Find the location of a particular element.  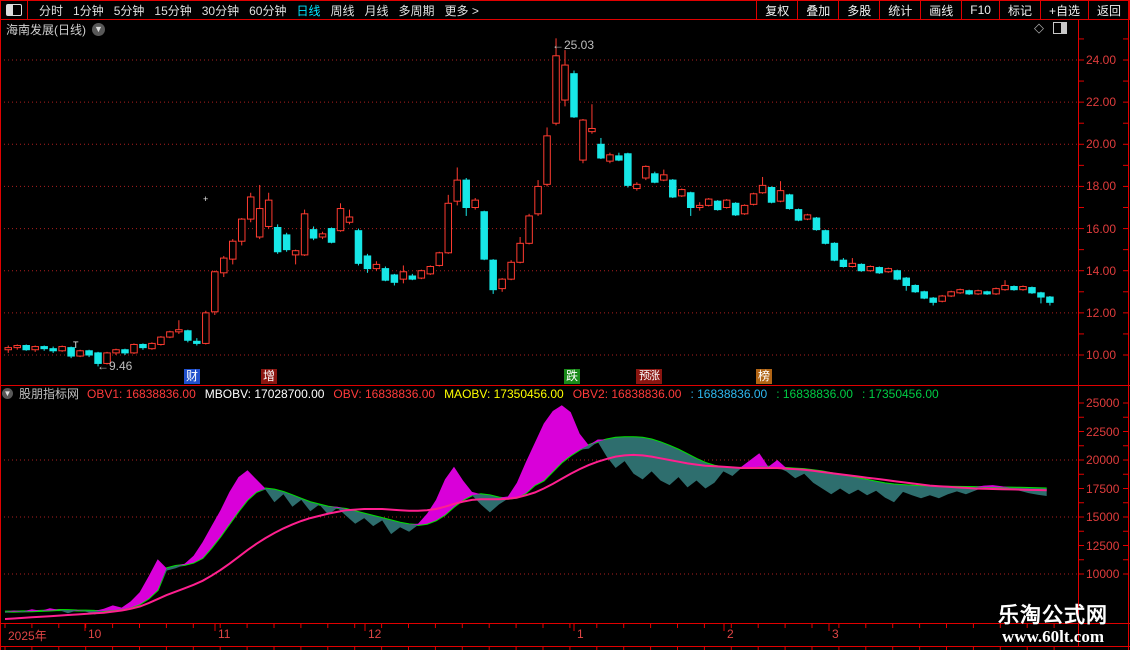

timeline-label-11: 11 is located at coordinates (224, 634).